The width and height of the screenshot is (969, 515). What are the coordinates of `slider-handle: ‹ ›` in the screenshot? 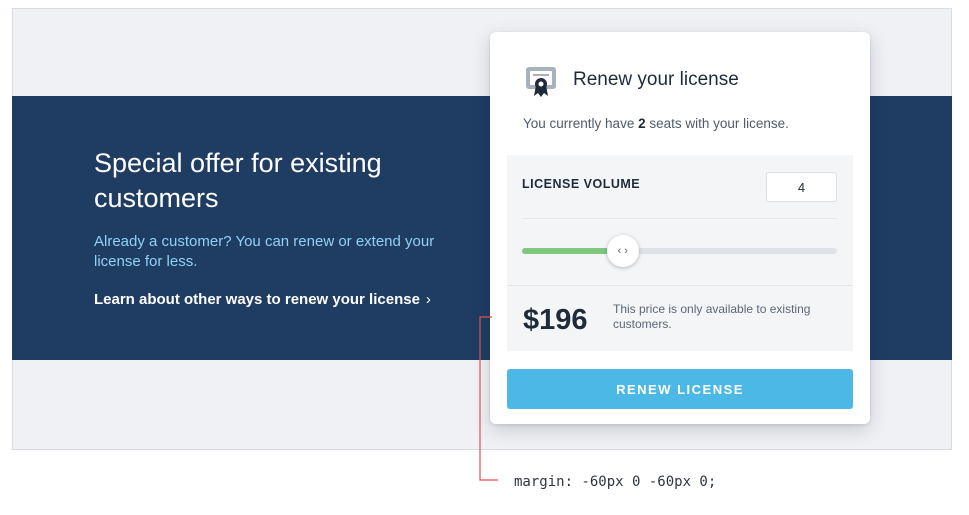 It's located at (622, 251).